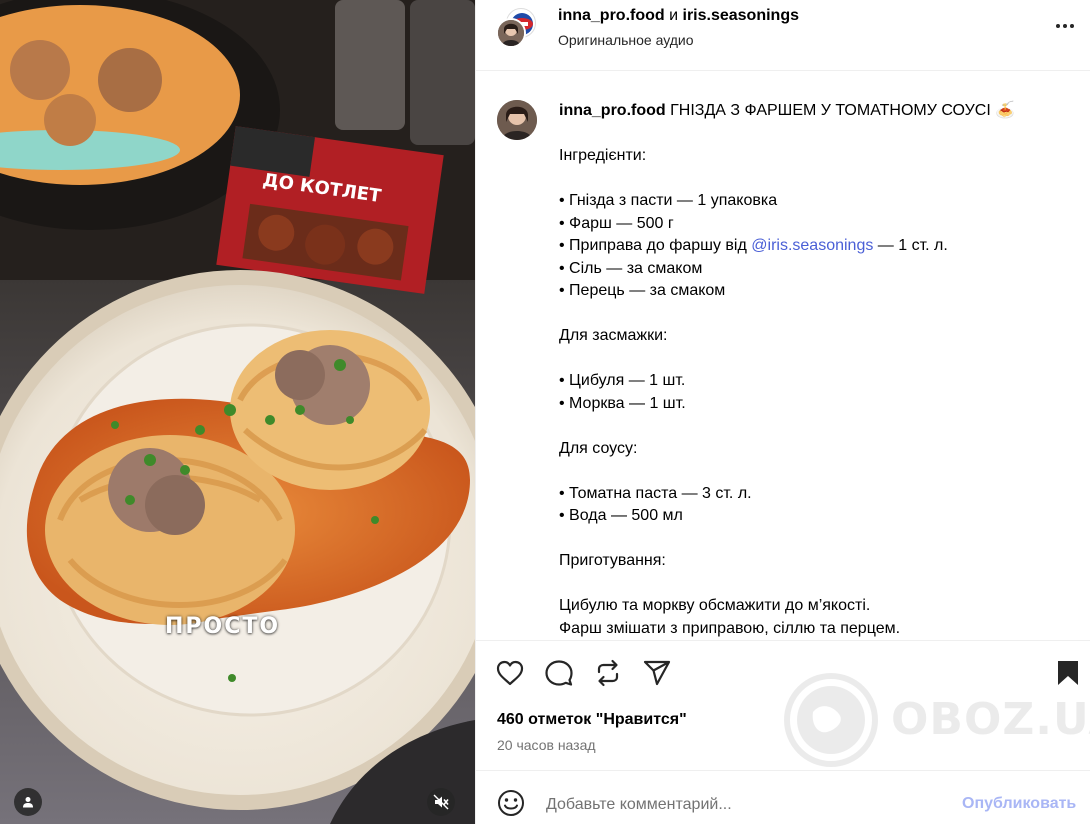 The width and height of the screenshot is (1090, 824). I want to click on caption-line: Цибулю та моркву обсмажити до м’якості., so click(715, 605).